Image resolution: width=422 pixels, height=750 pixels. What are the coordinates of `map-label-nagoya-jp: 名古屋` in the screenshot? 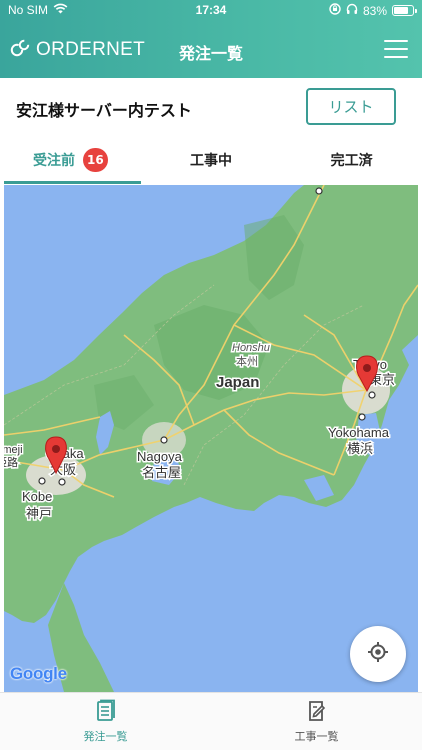 It's located at (161, 472).